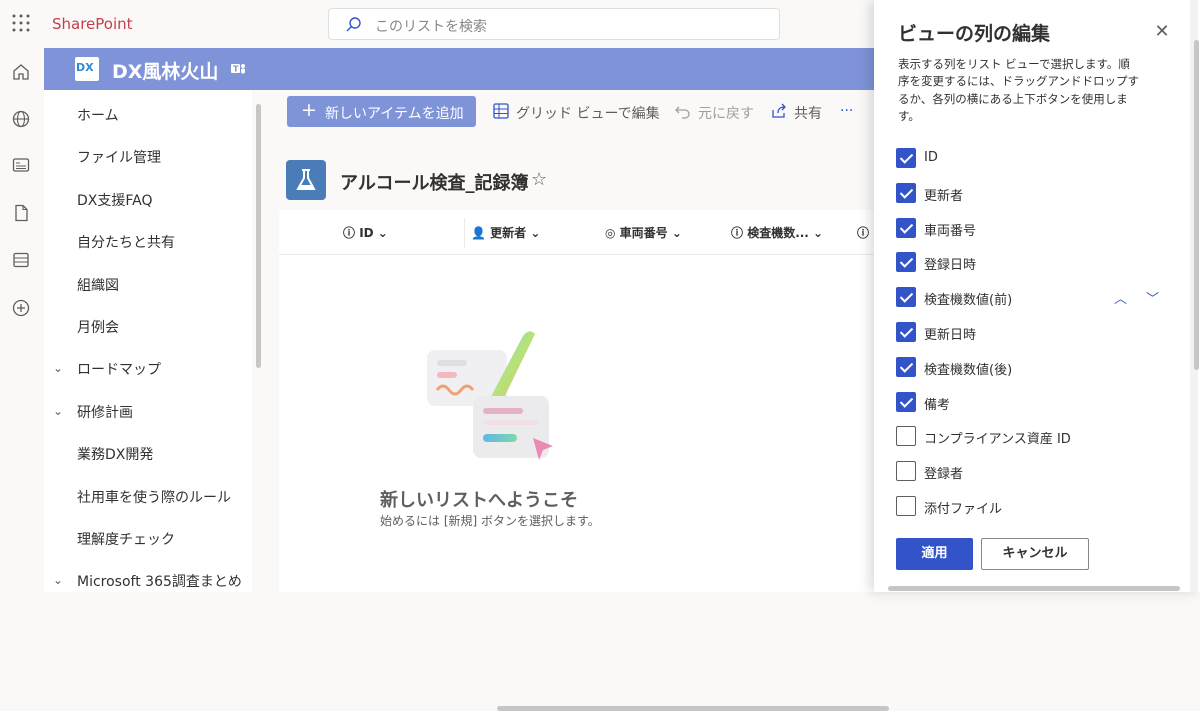 The image size is (1200, 711). I want to click on teams-icon: T, so click(238, 69).